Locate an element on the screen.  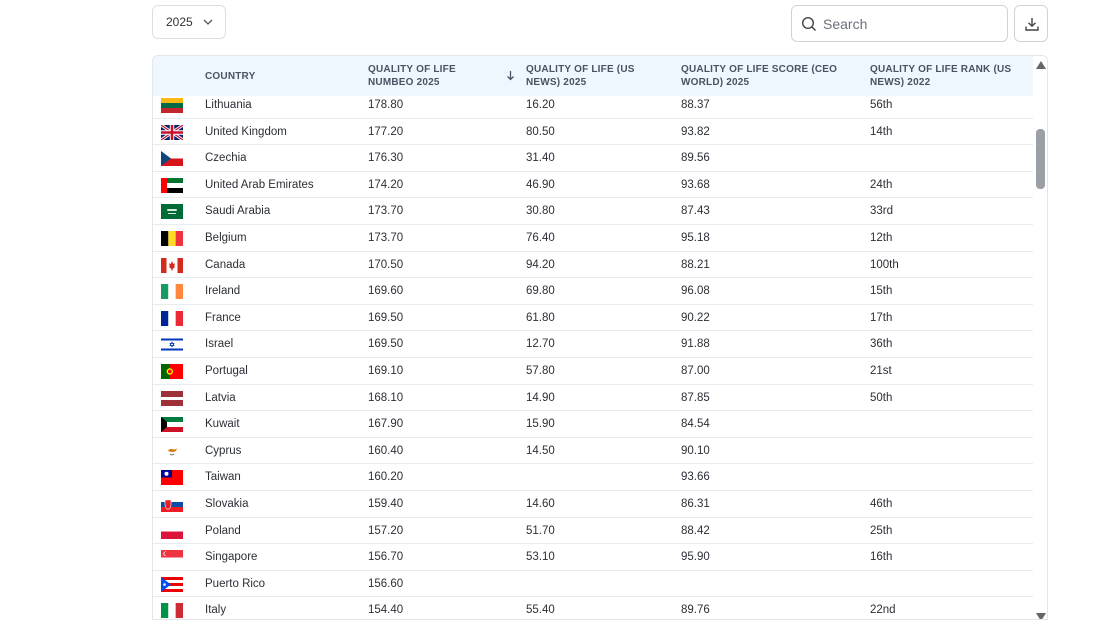
ceoworld-cell: 93.66 is located at coordinates (695, 477).